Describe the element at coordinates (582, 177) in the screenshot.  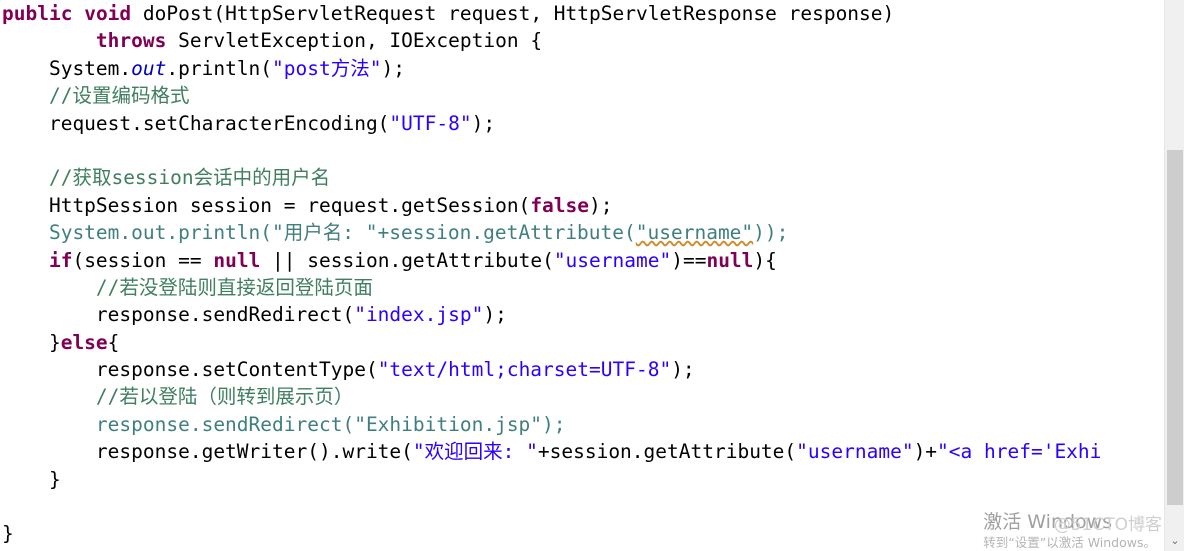
I see `code-line: //获取session会话中的用户名` at that location.